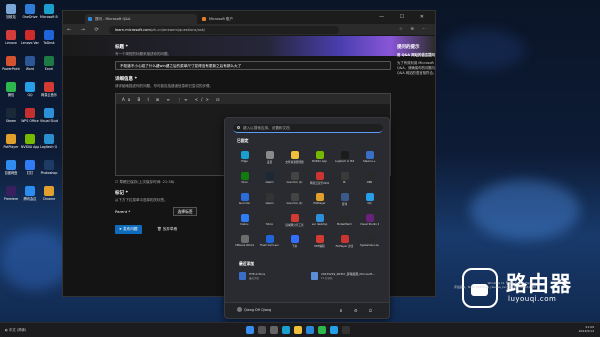 Image resolution: width=600 pixels, height=337 pixels. I want to click on extension-icons: ☆ ⊕ ⋯, so click(414, 29).